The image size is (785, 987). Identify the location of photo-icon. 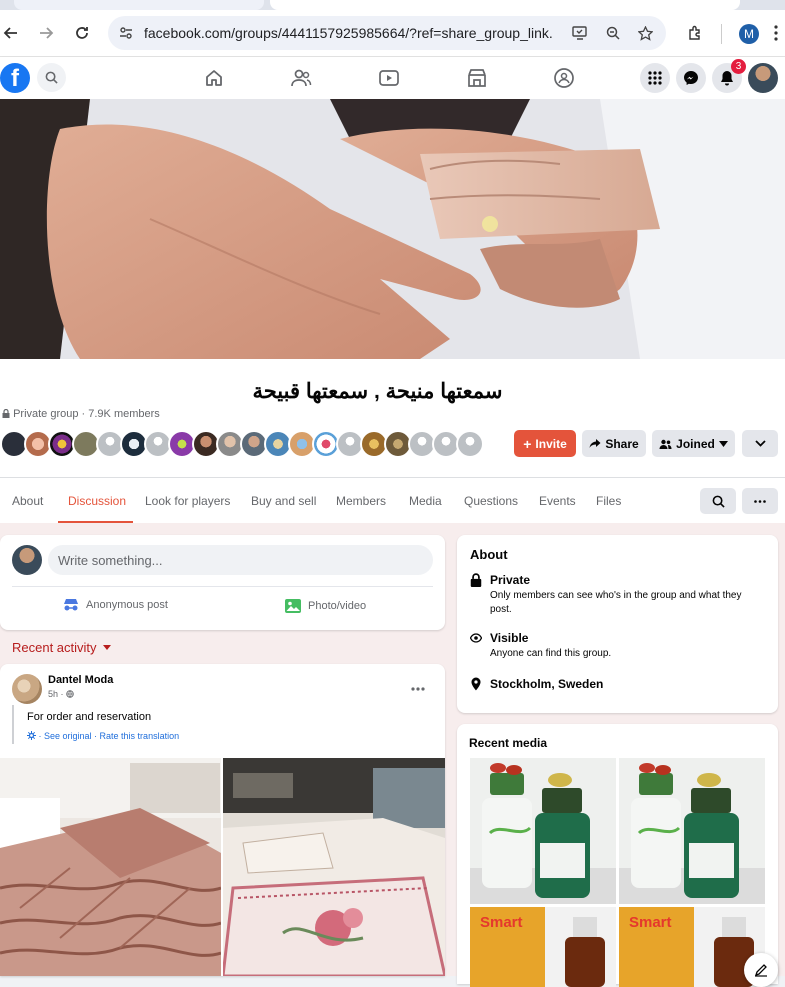
(293, 606).